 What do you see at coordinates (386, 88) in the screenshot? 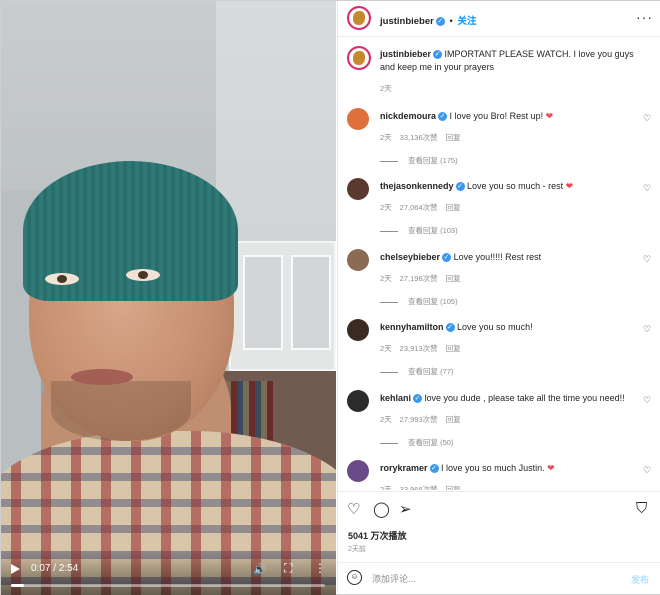
I see `caption-age: 2天` at bounding box center [386, 88].